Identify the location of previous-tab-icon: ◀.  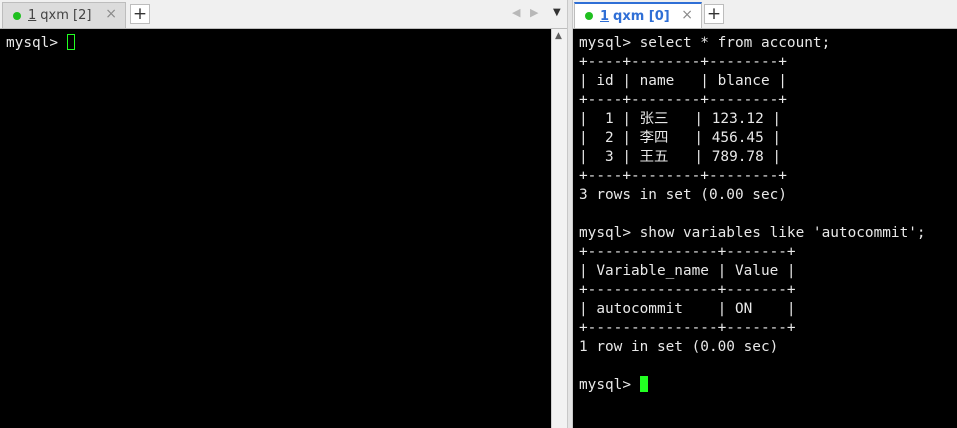
(516, 12).